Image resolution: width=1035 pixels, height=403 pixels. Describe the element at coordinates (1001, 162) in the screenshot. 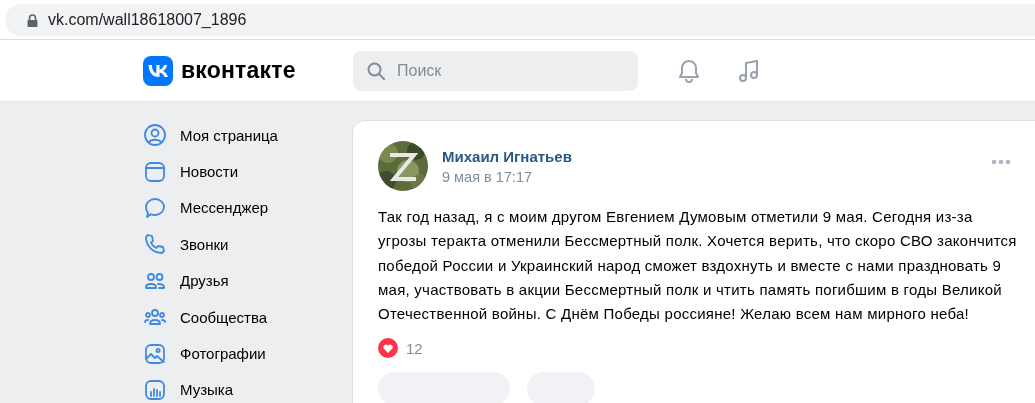

I see `more-icon` at that location.